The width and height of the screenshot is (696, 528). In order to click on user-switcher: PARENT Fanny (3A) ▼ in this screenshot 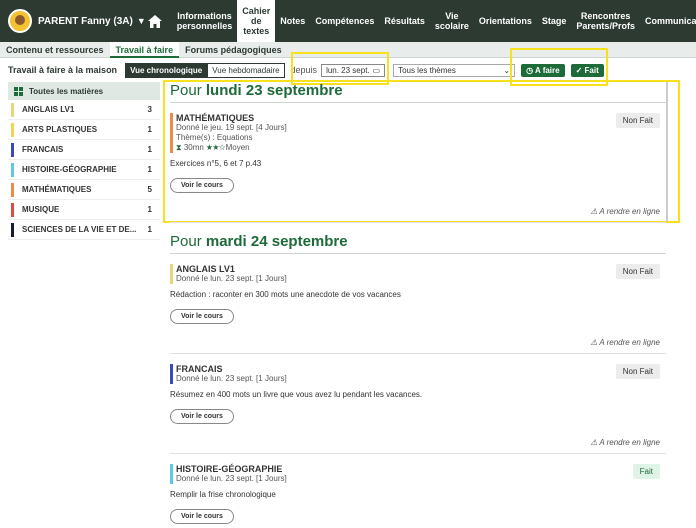, I will do `click(73, 21)`.